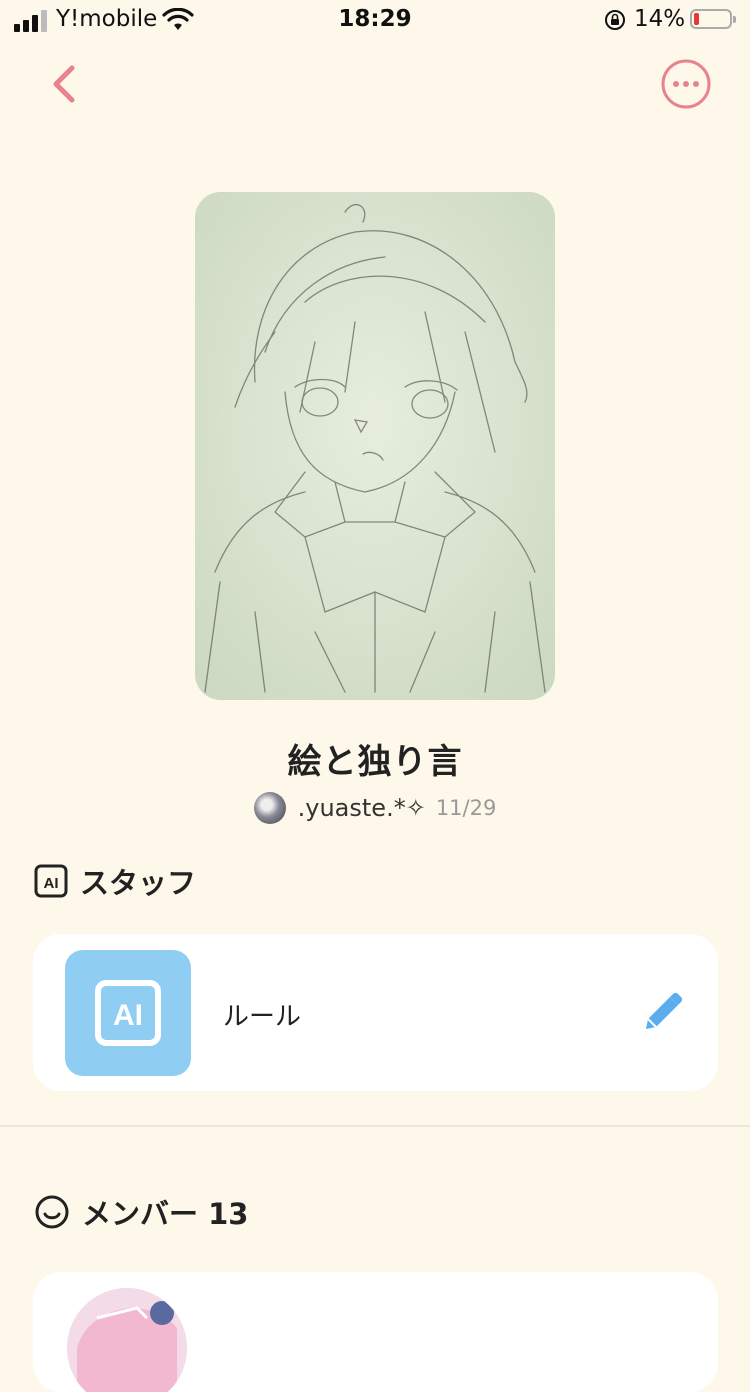 This screenshot has width=750, height=1392. I want to click on book-title: 絵と独り言, so click(375, 762).